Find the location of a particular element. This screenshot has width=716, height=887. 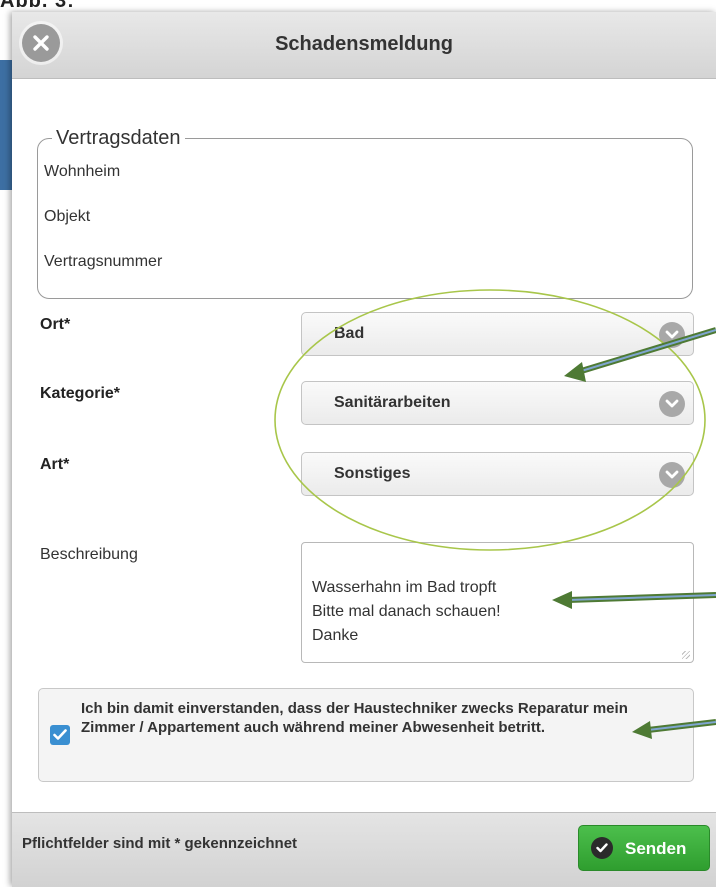

ort-label: Ort* is located at coordinates (55, 324).